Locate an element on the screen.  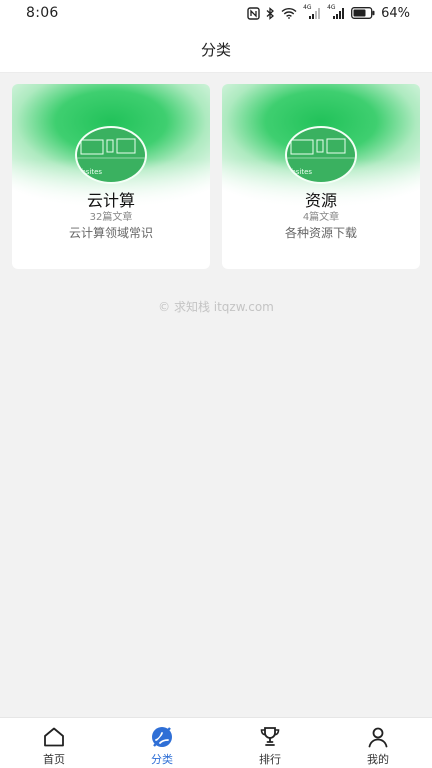
status-time: 8:06 is located at coordinates (42, 13).